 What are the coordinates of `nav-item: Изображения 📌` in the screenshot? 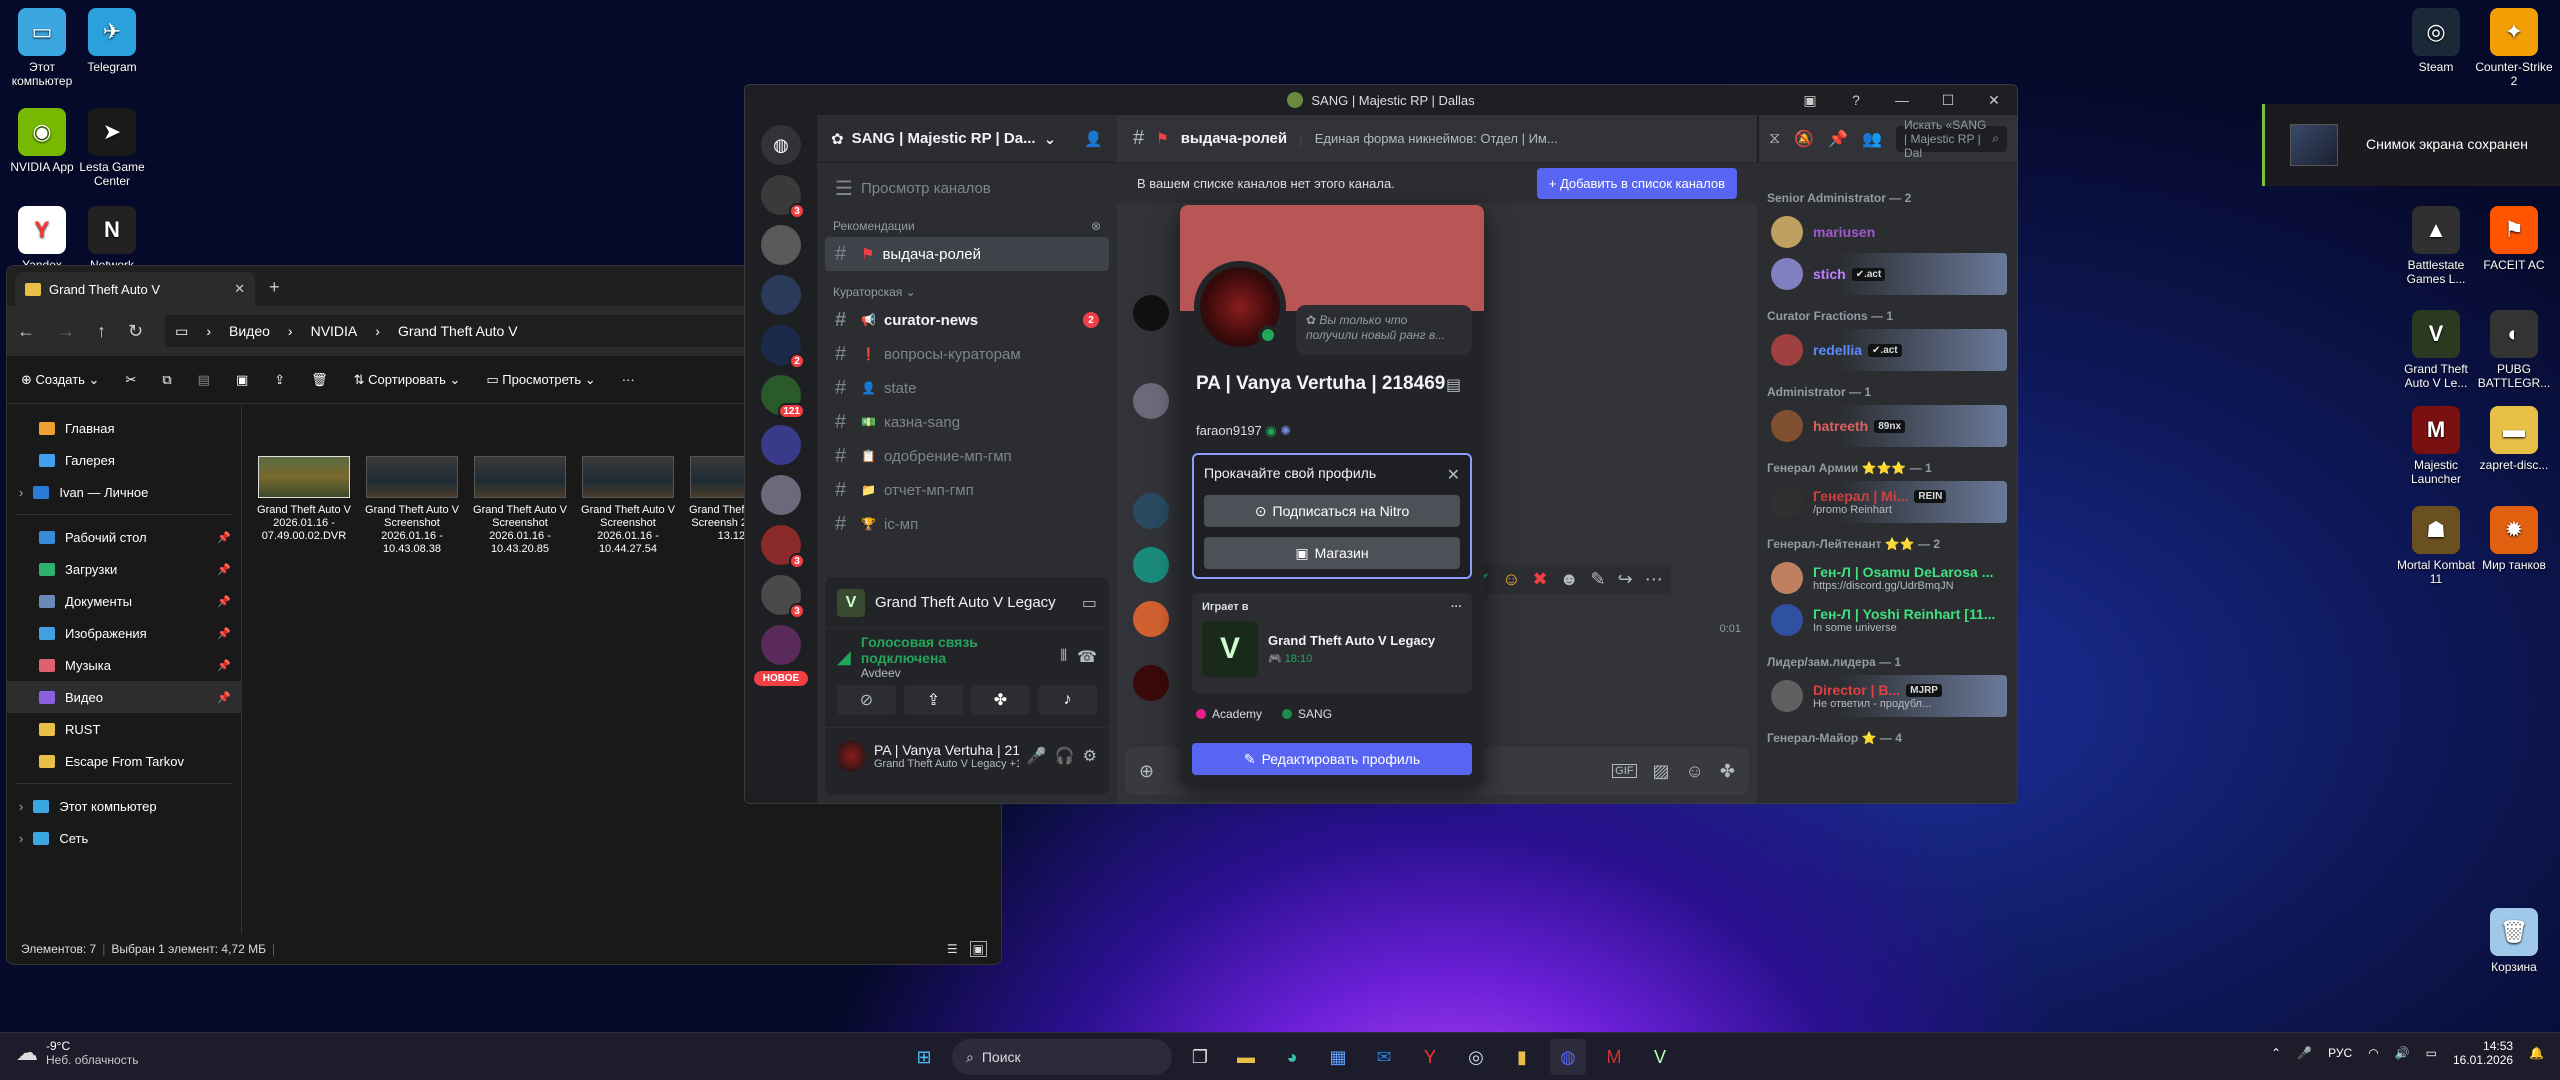 It's located at (124, 633).